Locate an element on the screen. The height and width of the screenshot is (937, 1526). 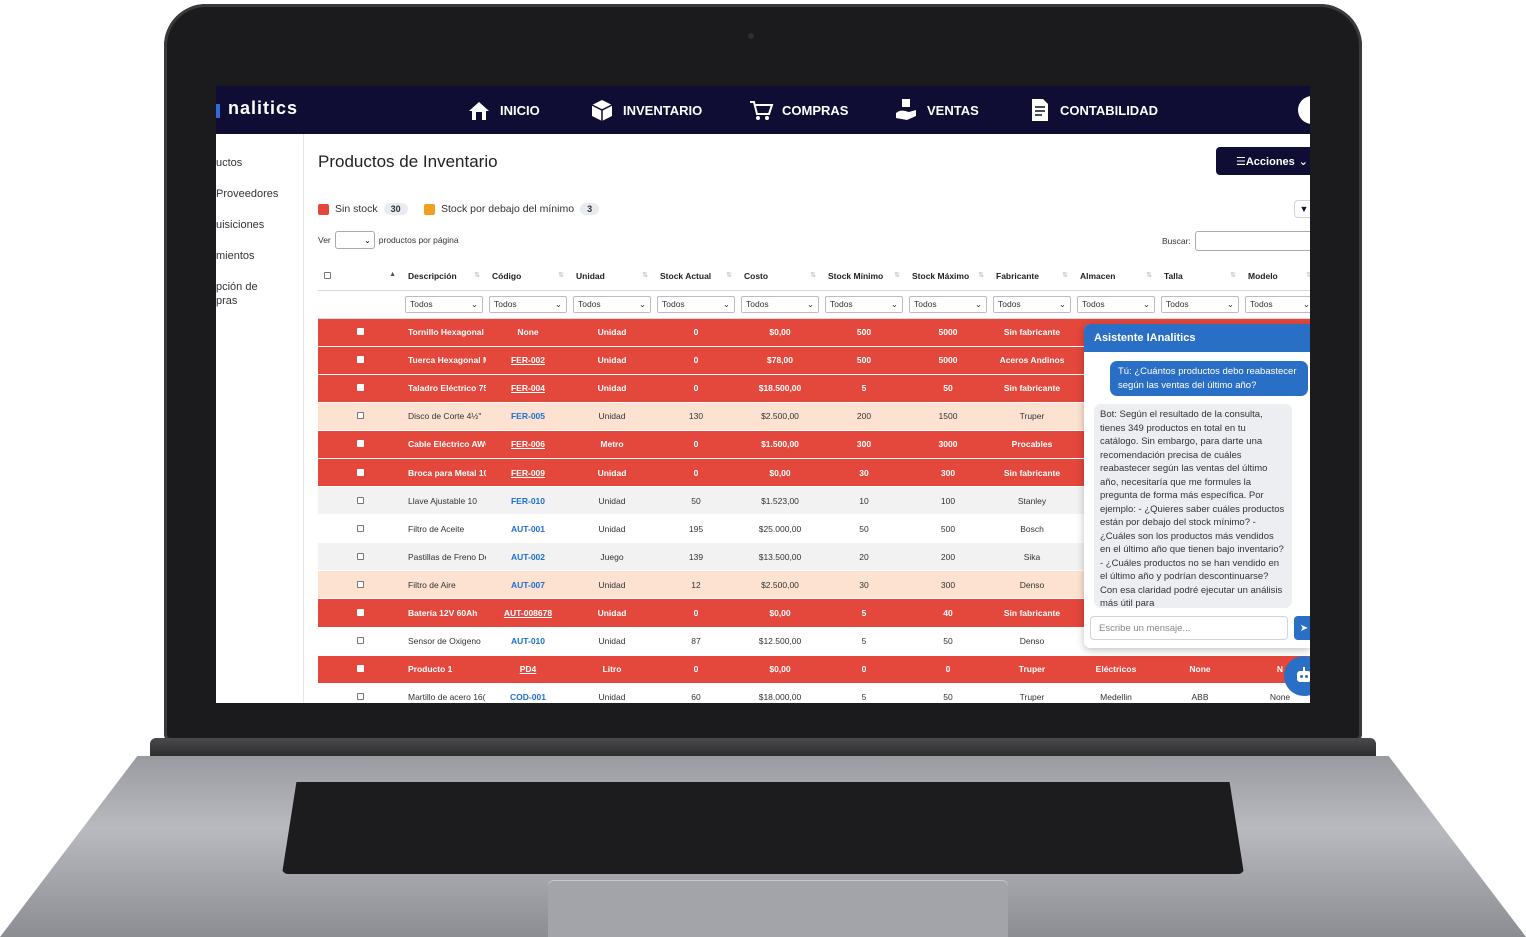
table-cell: Unidad is located at coordinates (612, 332).